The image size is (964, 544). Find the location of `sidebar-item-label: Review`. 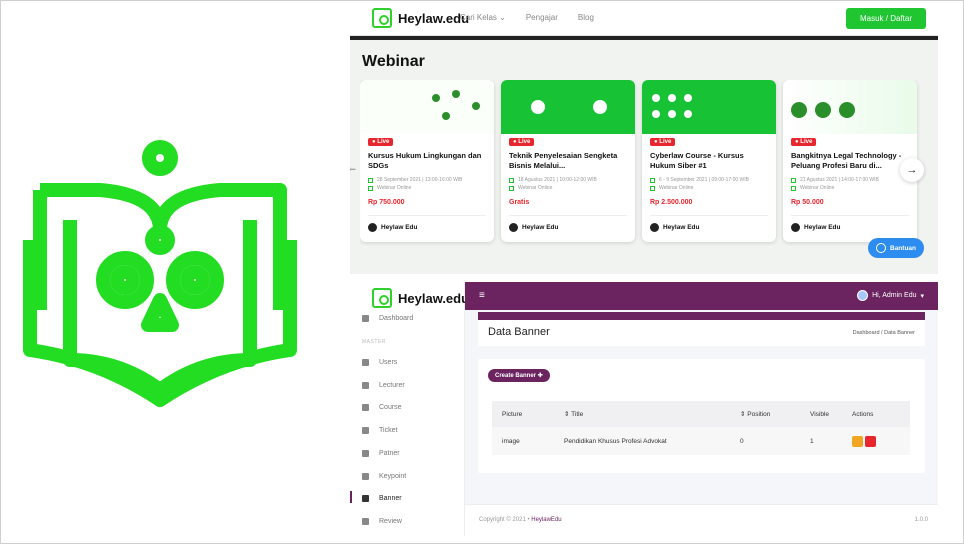

sidebar-item-label: Review is located at coordinates (390, 521).